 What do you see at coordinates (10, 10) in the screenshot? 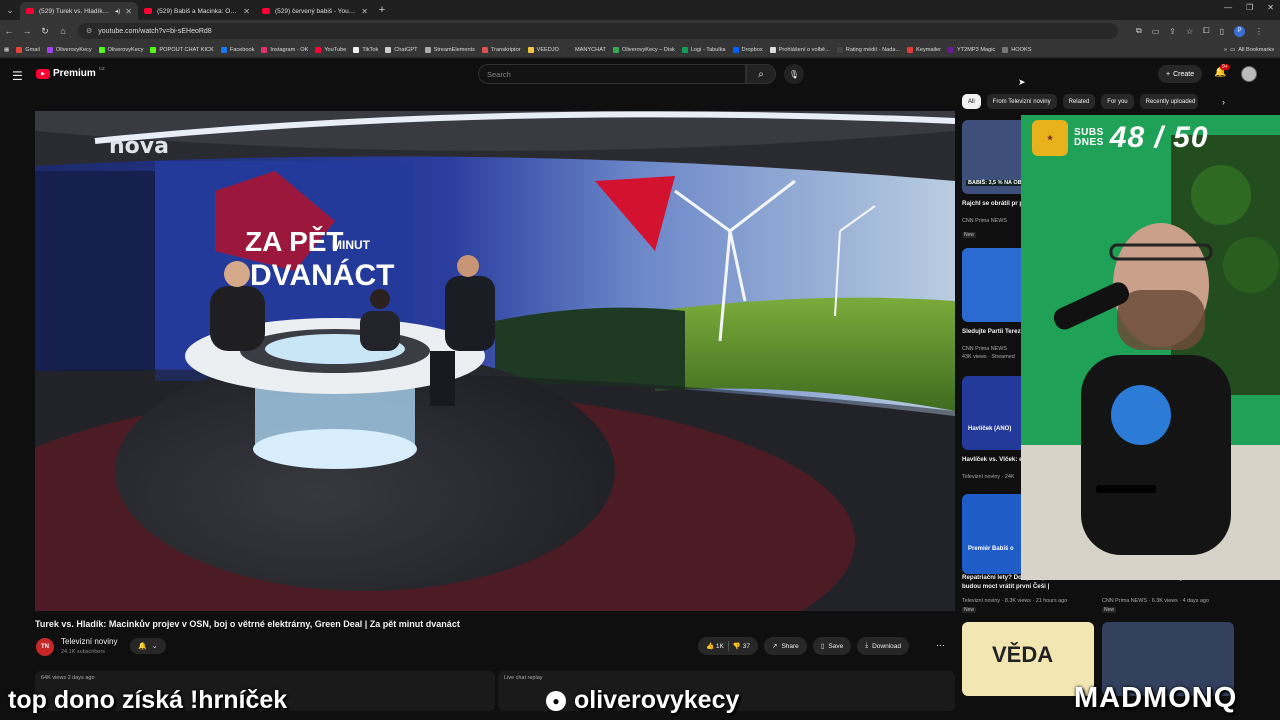
I see `tab-search-icon: ⌄` at bounding box center [10, 10].